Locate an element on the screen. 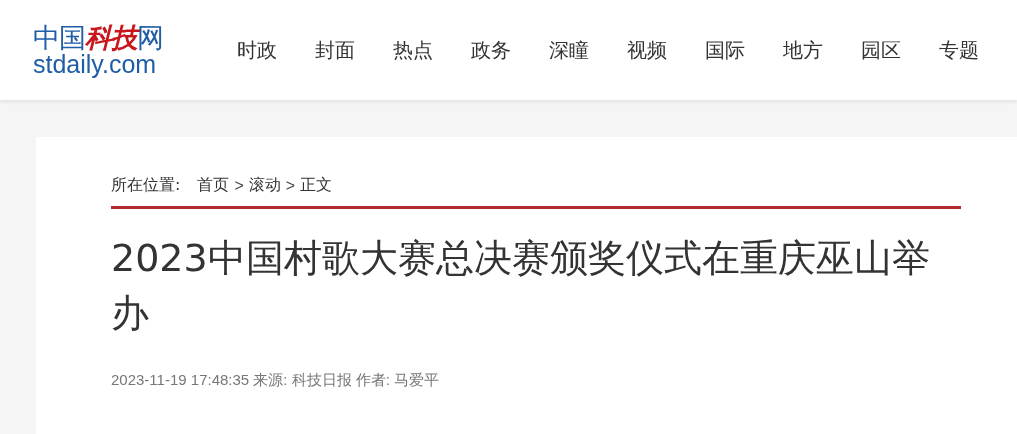 This screenshot has width=1017, height=434. nav-link: 专题 is located at coordinates (978, 50).